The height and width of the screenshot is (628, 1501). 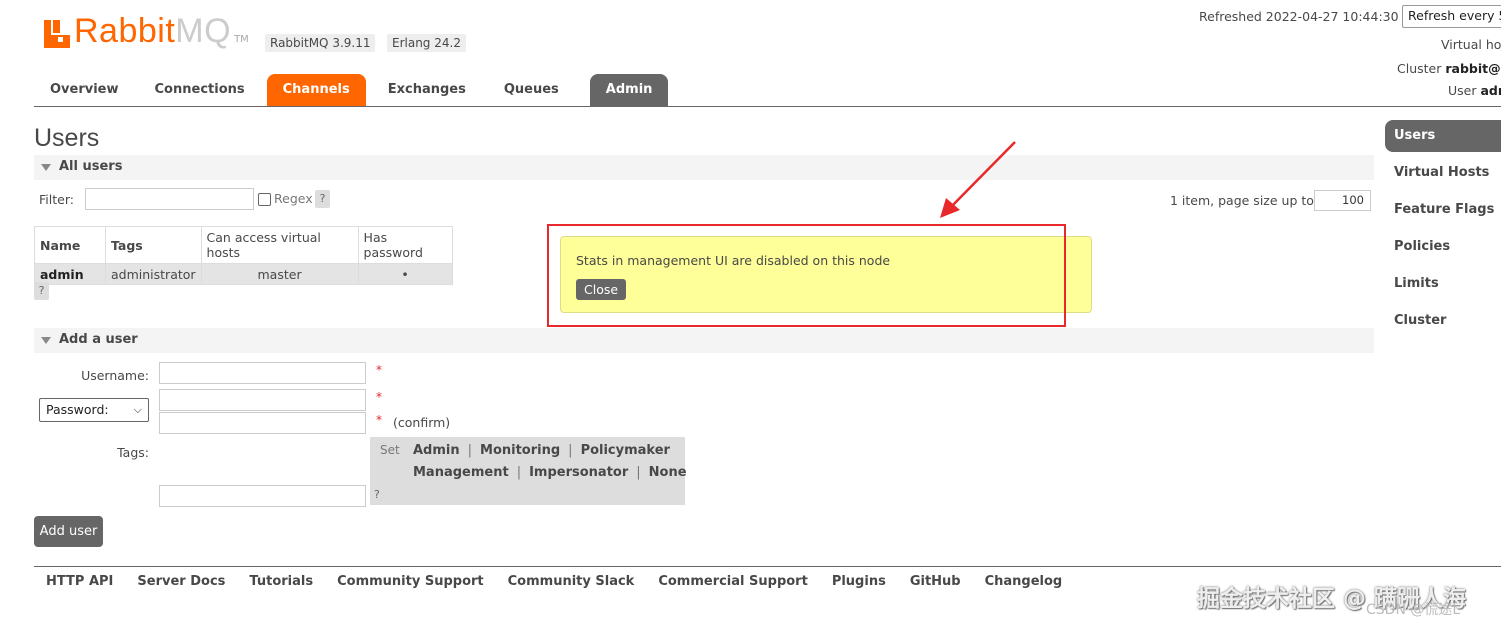 I want to click on add-user-section-header: Add a user, so click(x=704, y=340).